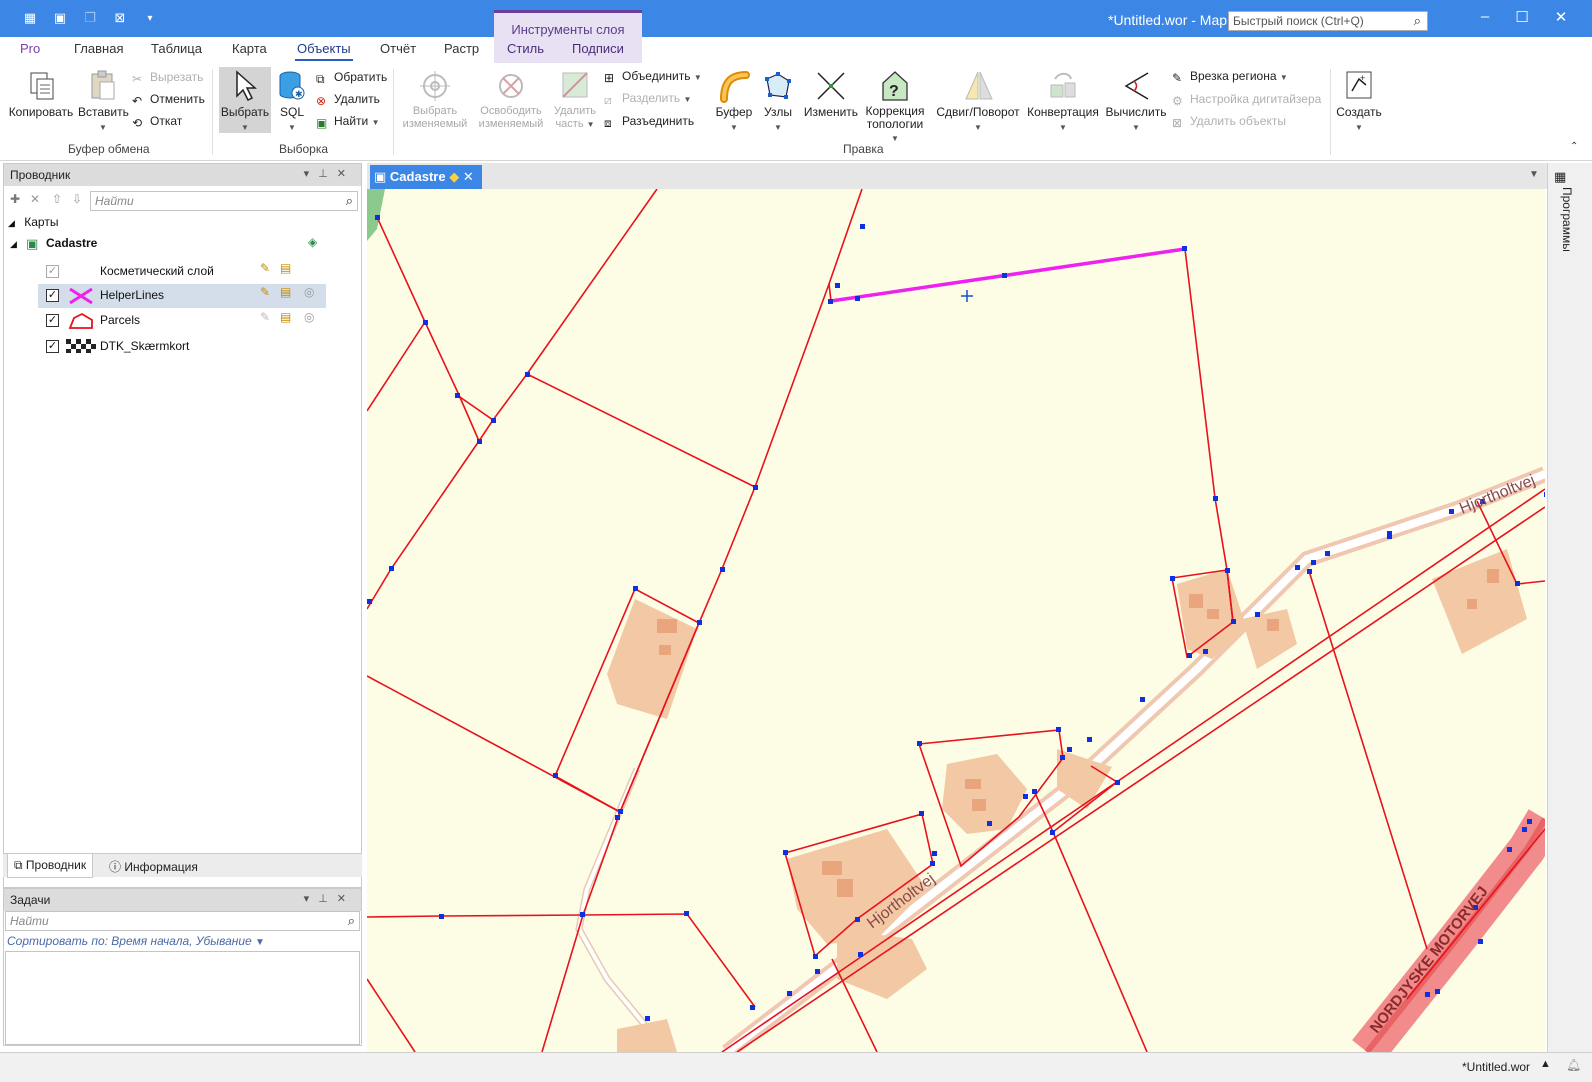  What do you see at coordinates (163, 247) in the screenshot?
I see `tree-map-cadastre: ◢ ▣ Cadastre ◈` at bounding box center [163, 247].